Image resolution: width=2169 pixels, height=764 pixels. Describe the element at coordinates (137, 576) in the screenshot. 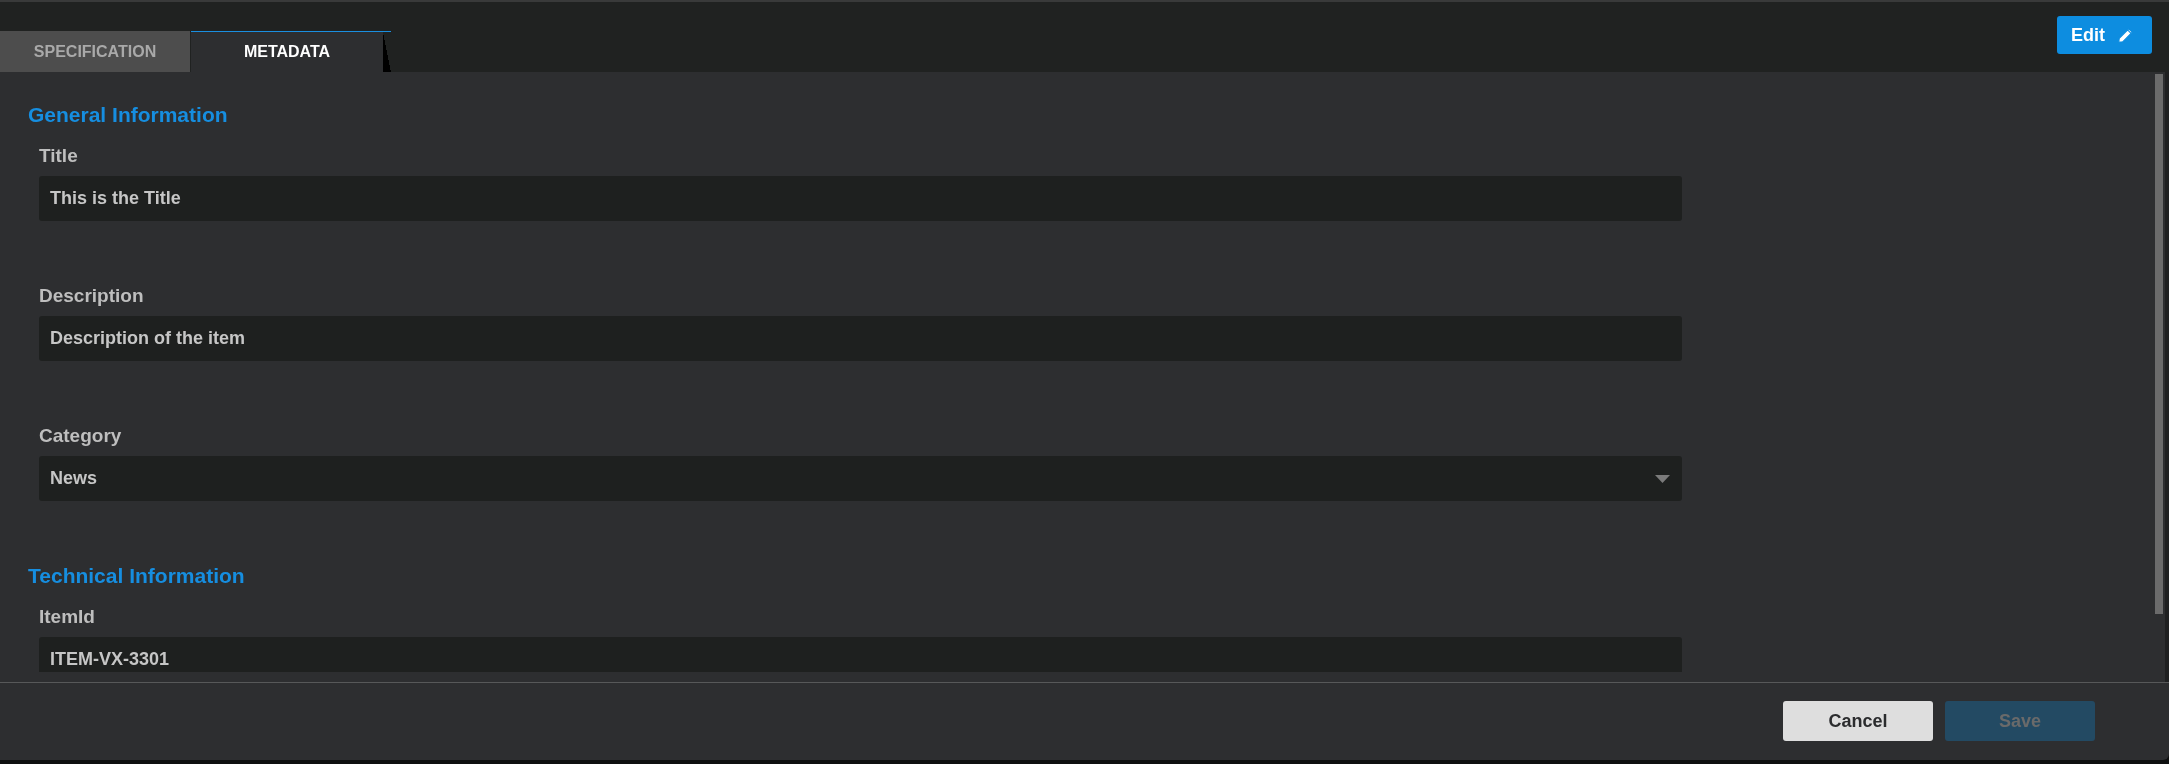

I see `section-heading: Technical Information` at that location.